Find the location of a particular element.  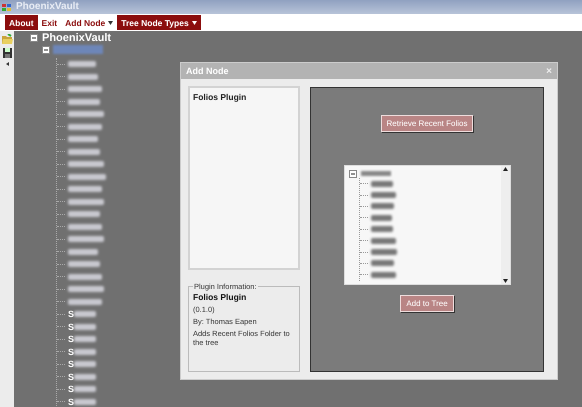

dialog-title: Add Node is located at coordinates (207, 71).